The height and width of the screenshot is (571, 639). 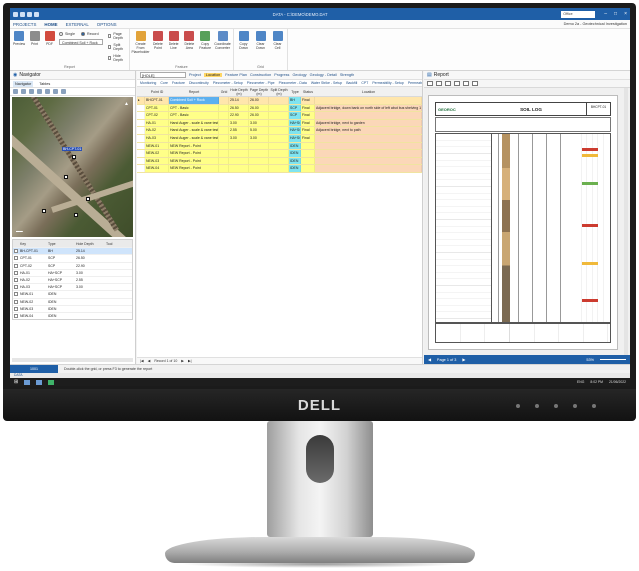 I want to click on point-id-cell: NEW-01, so click(x=157, y=146).